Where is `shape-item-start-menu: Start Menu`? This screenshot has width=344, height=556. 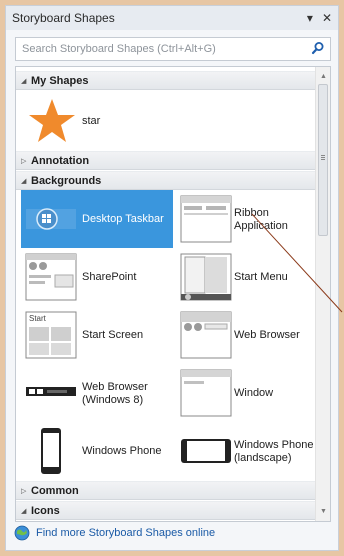
shape-item-start-menu: Start Menu is located at coordinates (246, 277).